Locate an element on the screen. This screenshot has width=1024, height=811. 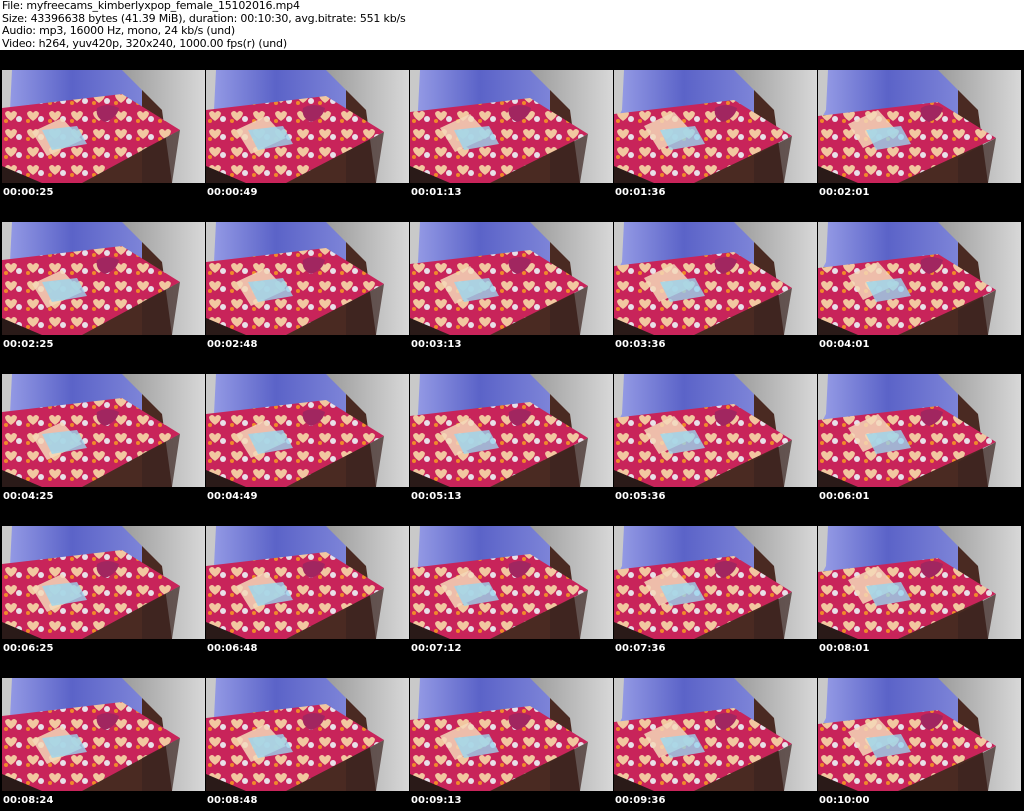
thumbnail: 00:08:01 is located at coordinates (919, 592).